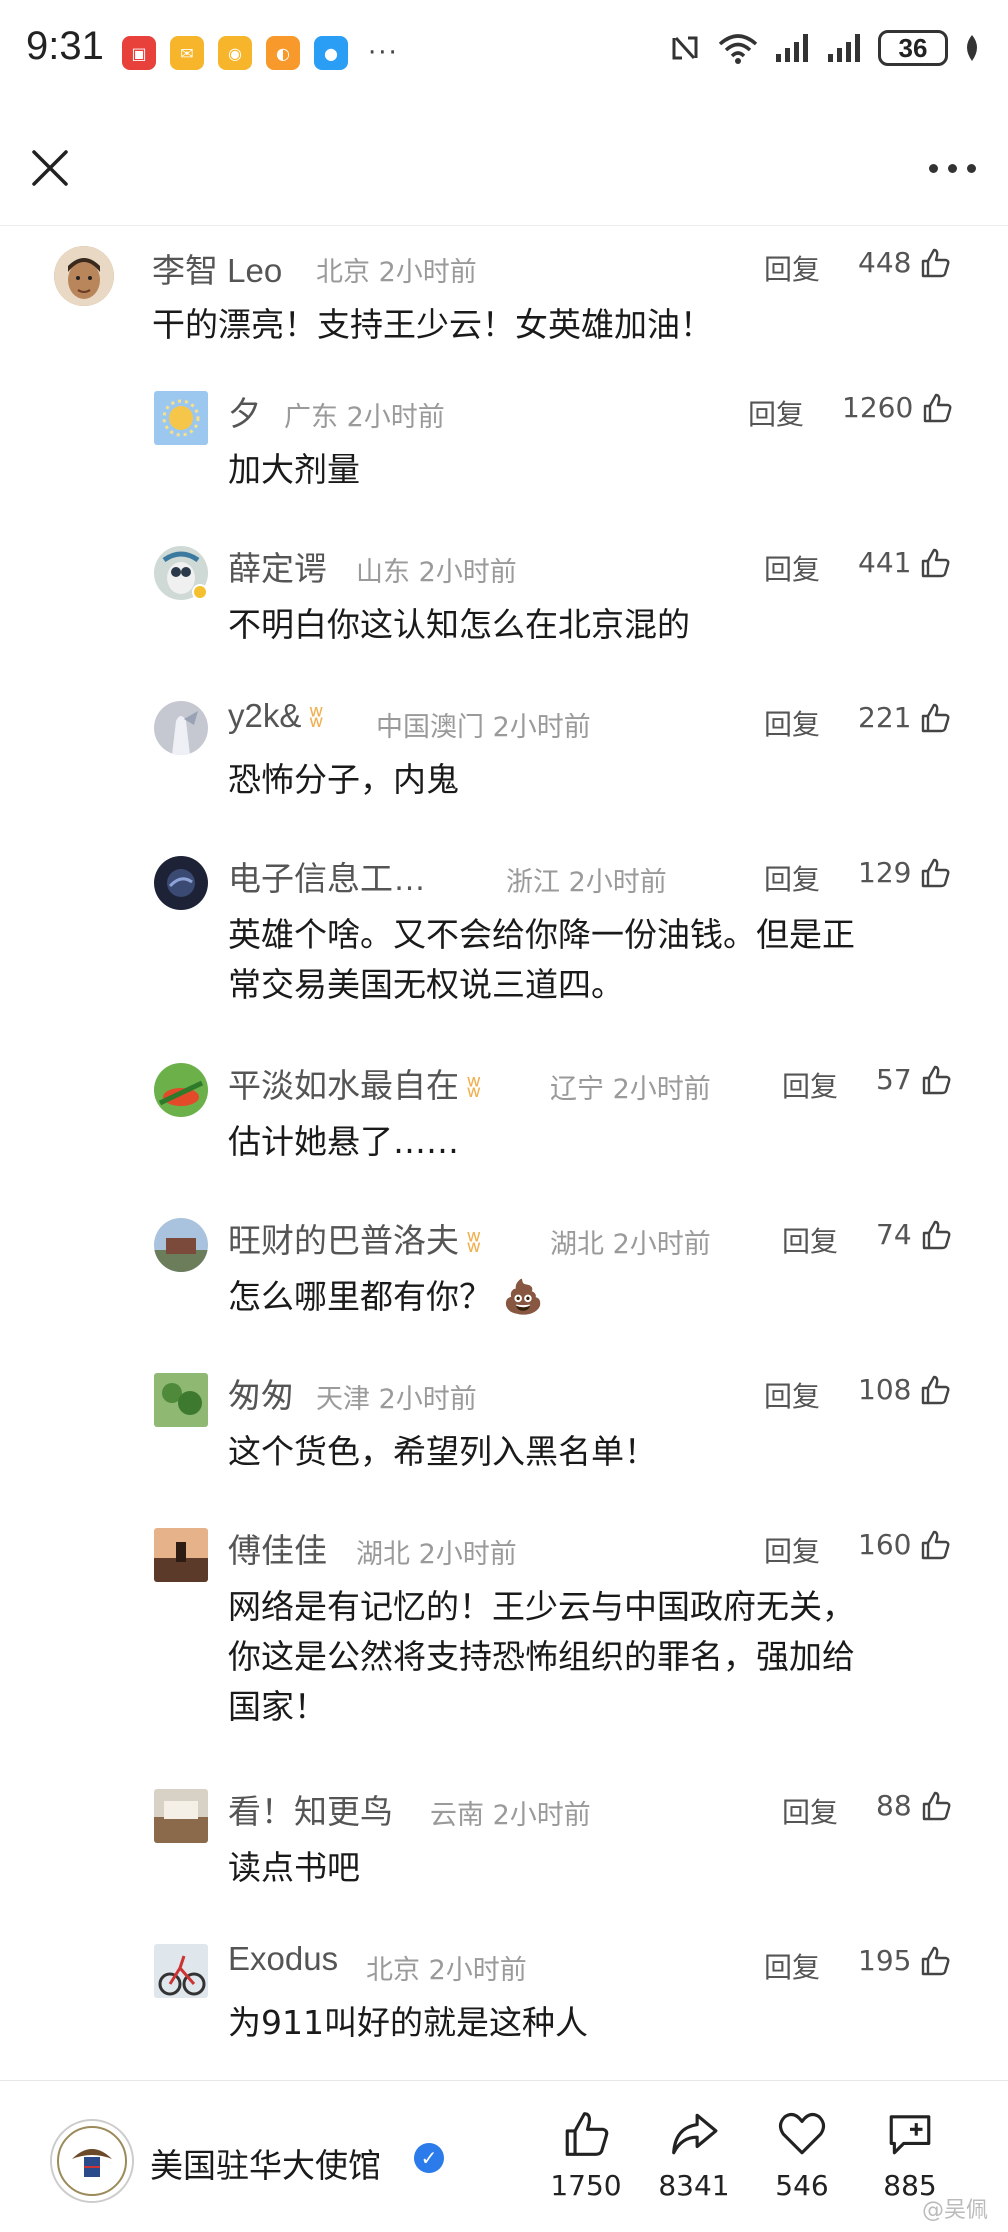 The height and width of the screenshot is (2232, 1008). What do you see at coordinates (904, 717) in the screenshot?
I see `like-button: 221` at bounding box center [904, 717].